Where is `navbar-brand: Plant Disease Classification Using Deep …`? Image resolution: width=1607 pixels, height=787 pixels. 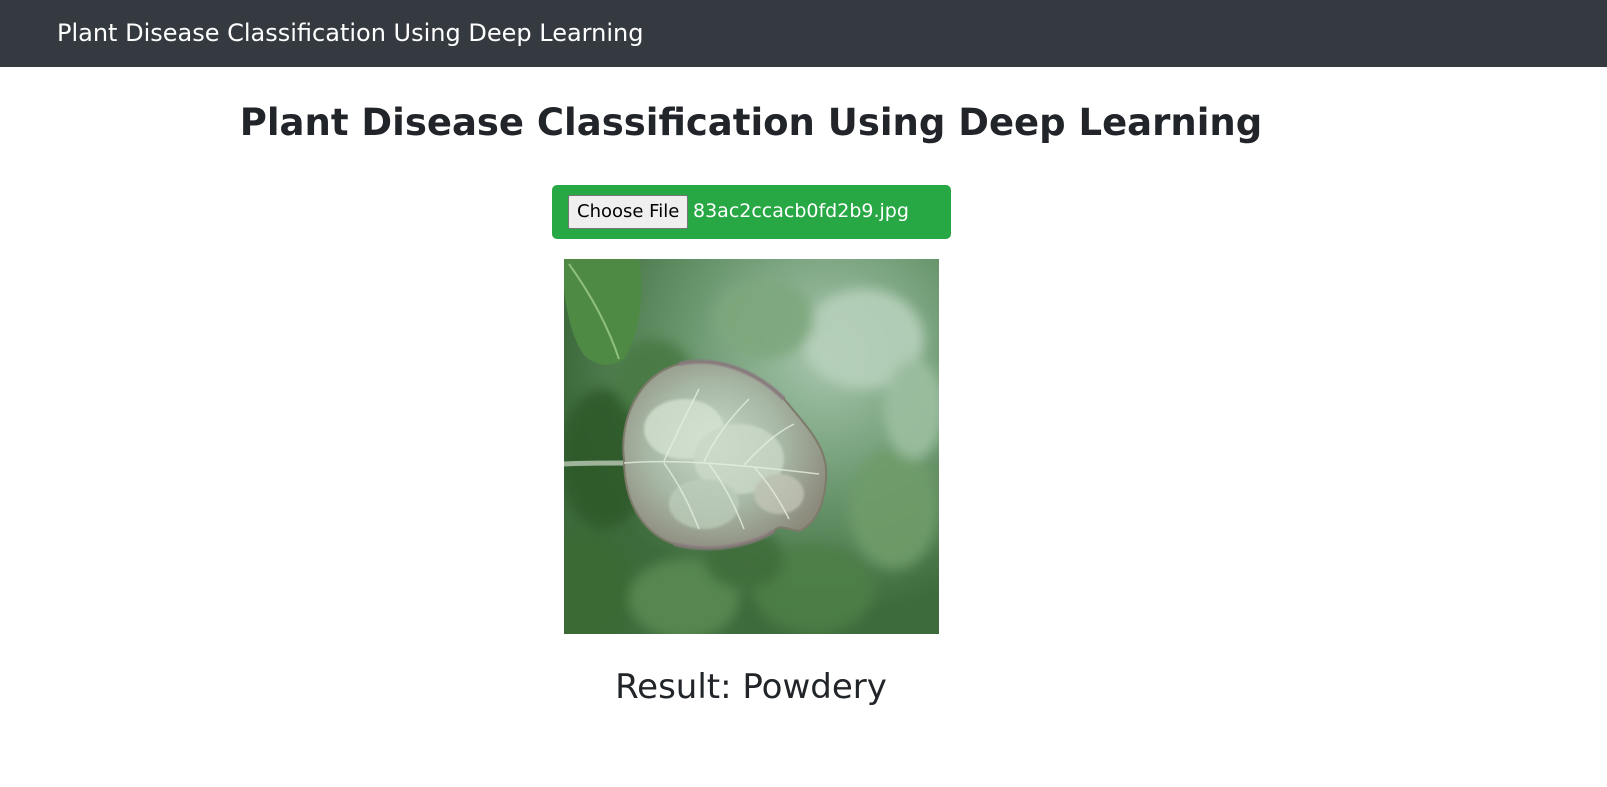
navbar-brand: Plant Disease Classification Using Deep … is located at coordinates (350, 33).